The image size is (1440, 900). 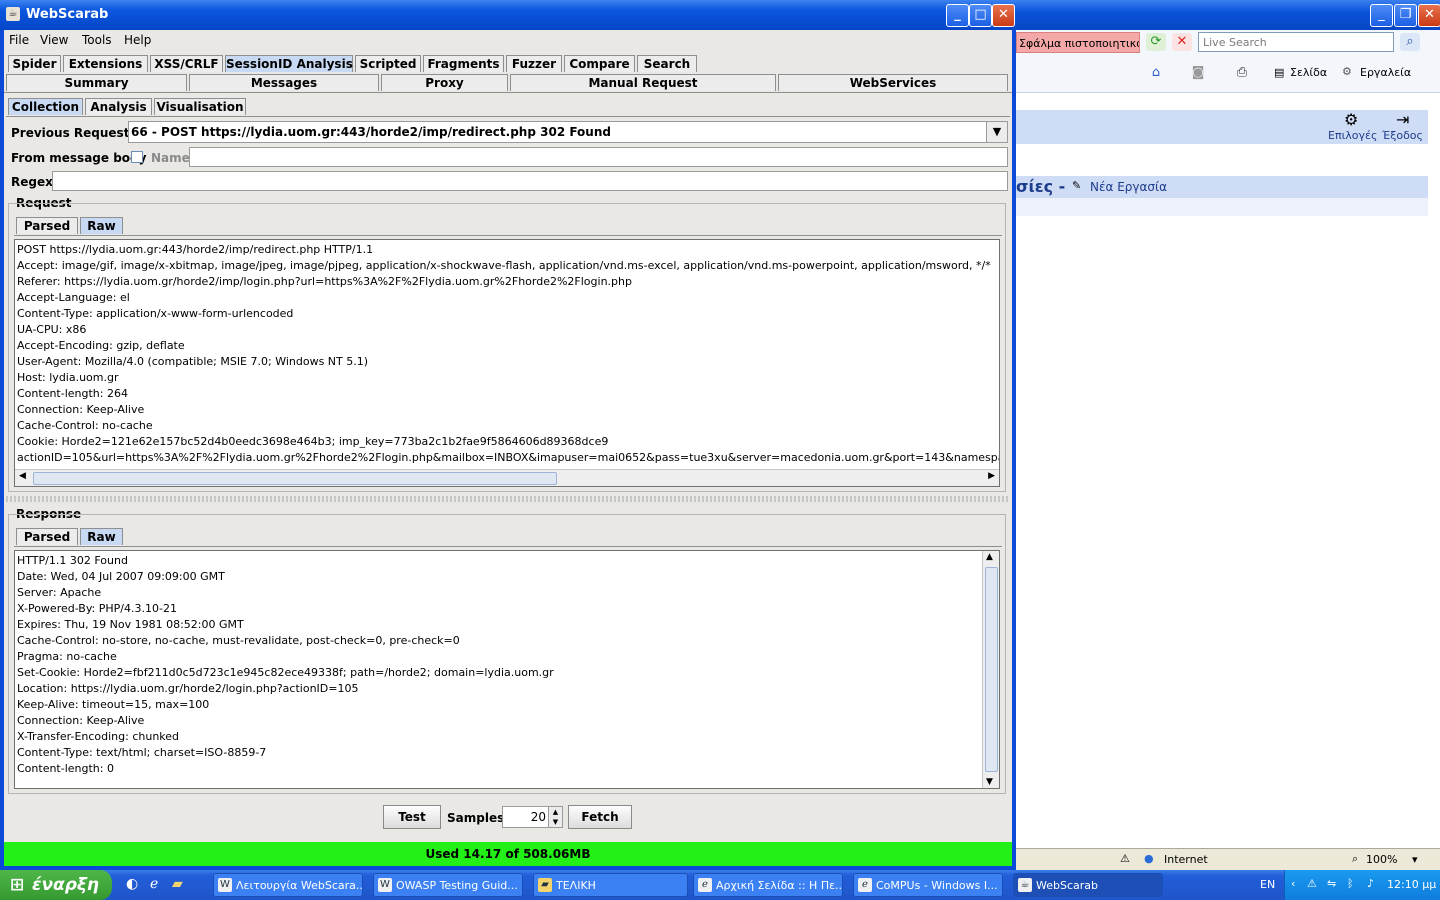 What do you see at coordinates (1411, 884) in the screenshot?
I see `clock: 12:10 μμ` at bounding box center [1411, 884].